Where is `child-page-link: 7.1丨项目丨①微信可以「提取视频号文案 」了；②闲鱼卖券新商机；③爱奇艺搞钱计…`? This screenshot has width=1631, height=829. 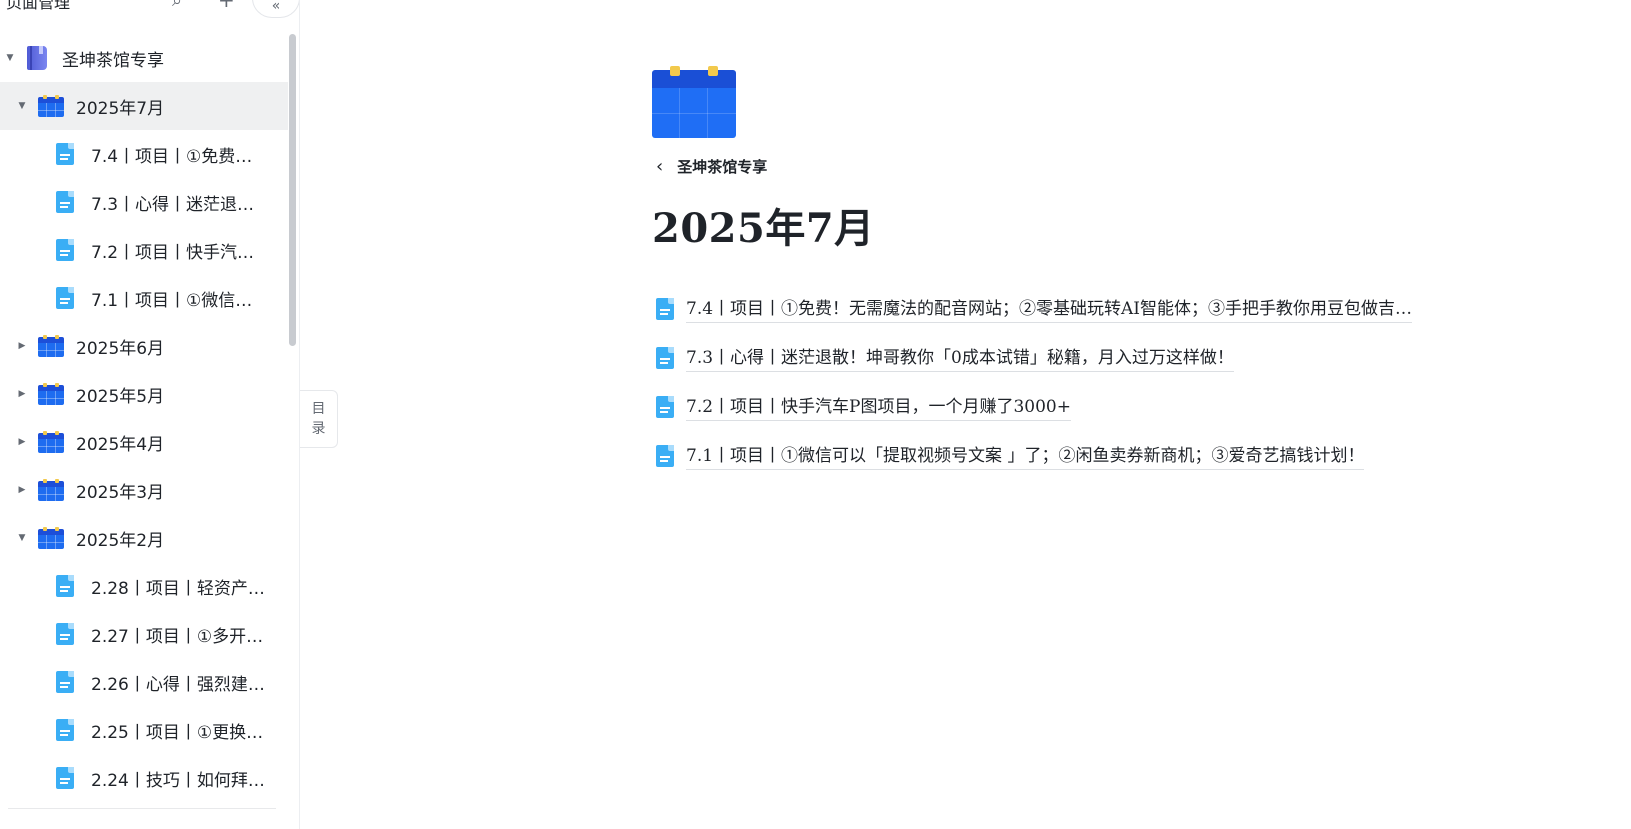
child-page-link: 7.1丨项目丨①微信可以「提取视频号文案 」了；②闲鱼卖券新商机；③爱奇艺搞钱计… is located at coordinates (1106, 455).